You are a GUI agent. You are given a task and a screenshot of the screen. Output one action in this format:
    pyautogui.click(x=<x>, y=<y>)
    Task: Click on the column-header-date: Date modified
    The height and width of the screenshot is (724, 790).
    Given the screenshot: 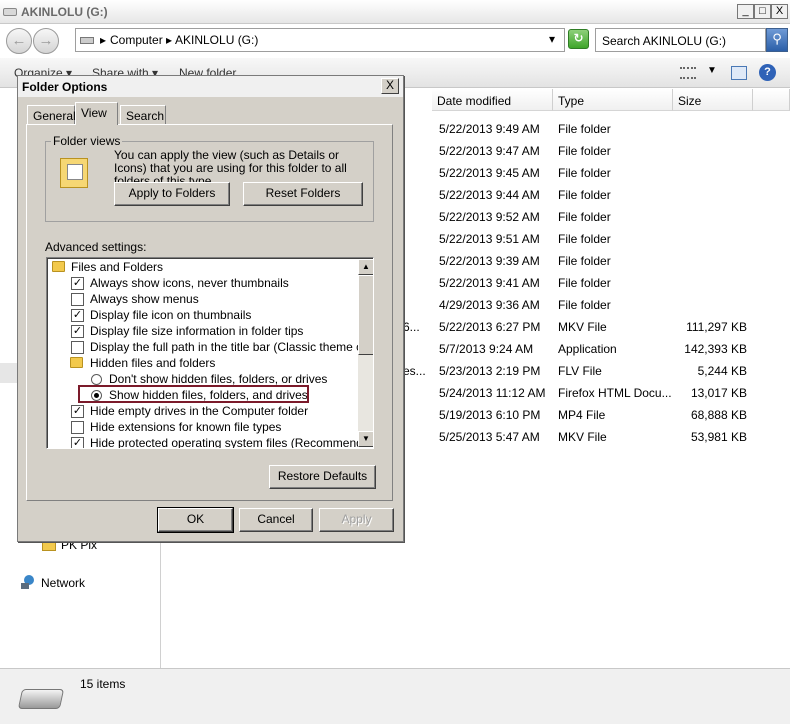 What is the action you would take?
    pyautogui.click(x=492, y=100)
    